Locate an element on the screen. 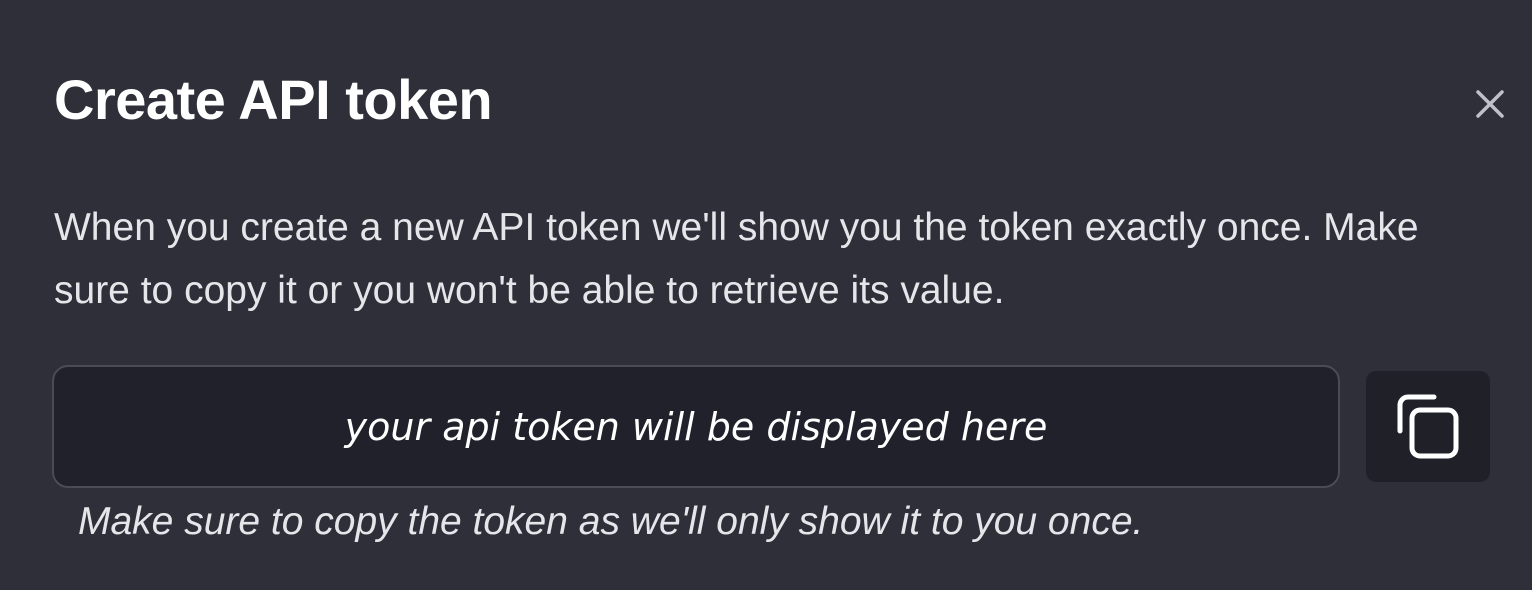  api-token-placeholder: your api token will be displayed here is located at coordinates (696, 426).